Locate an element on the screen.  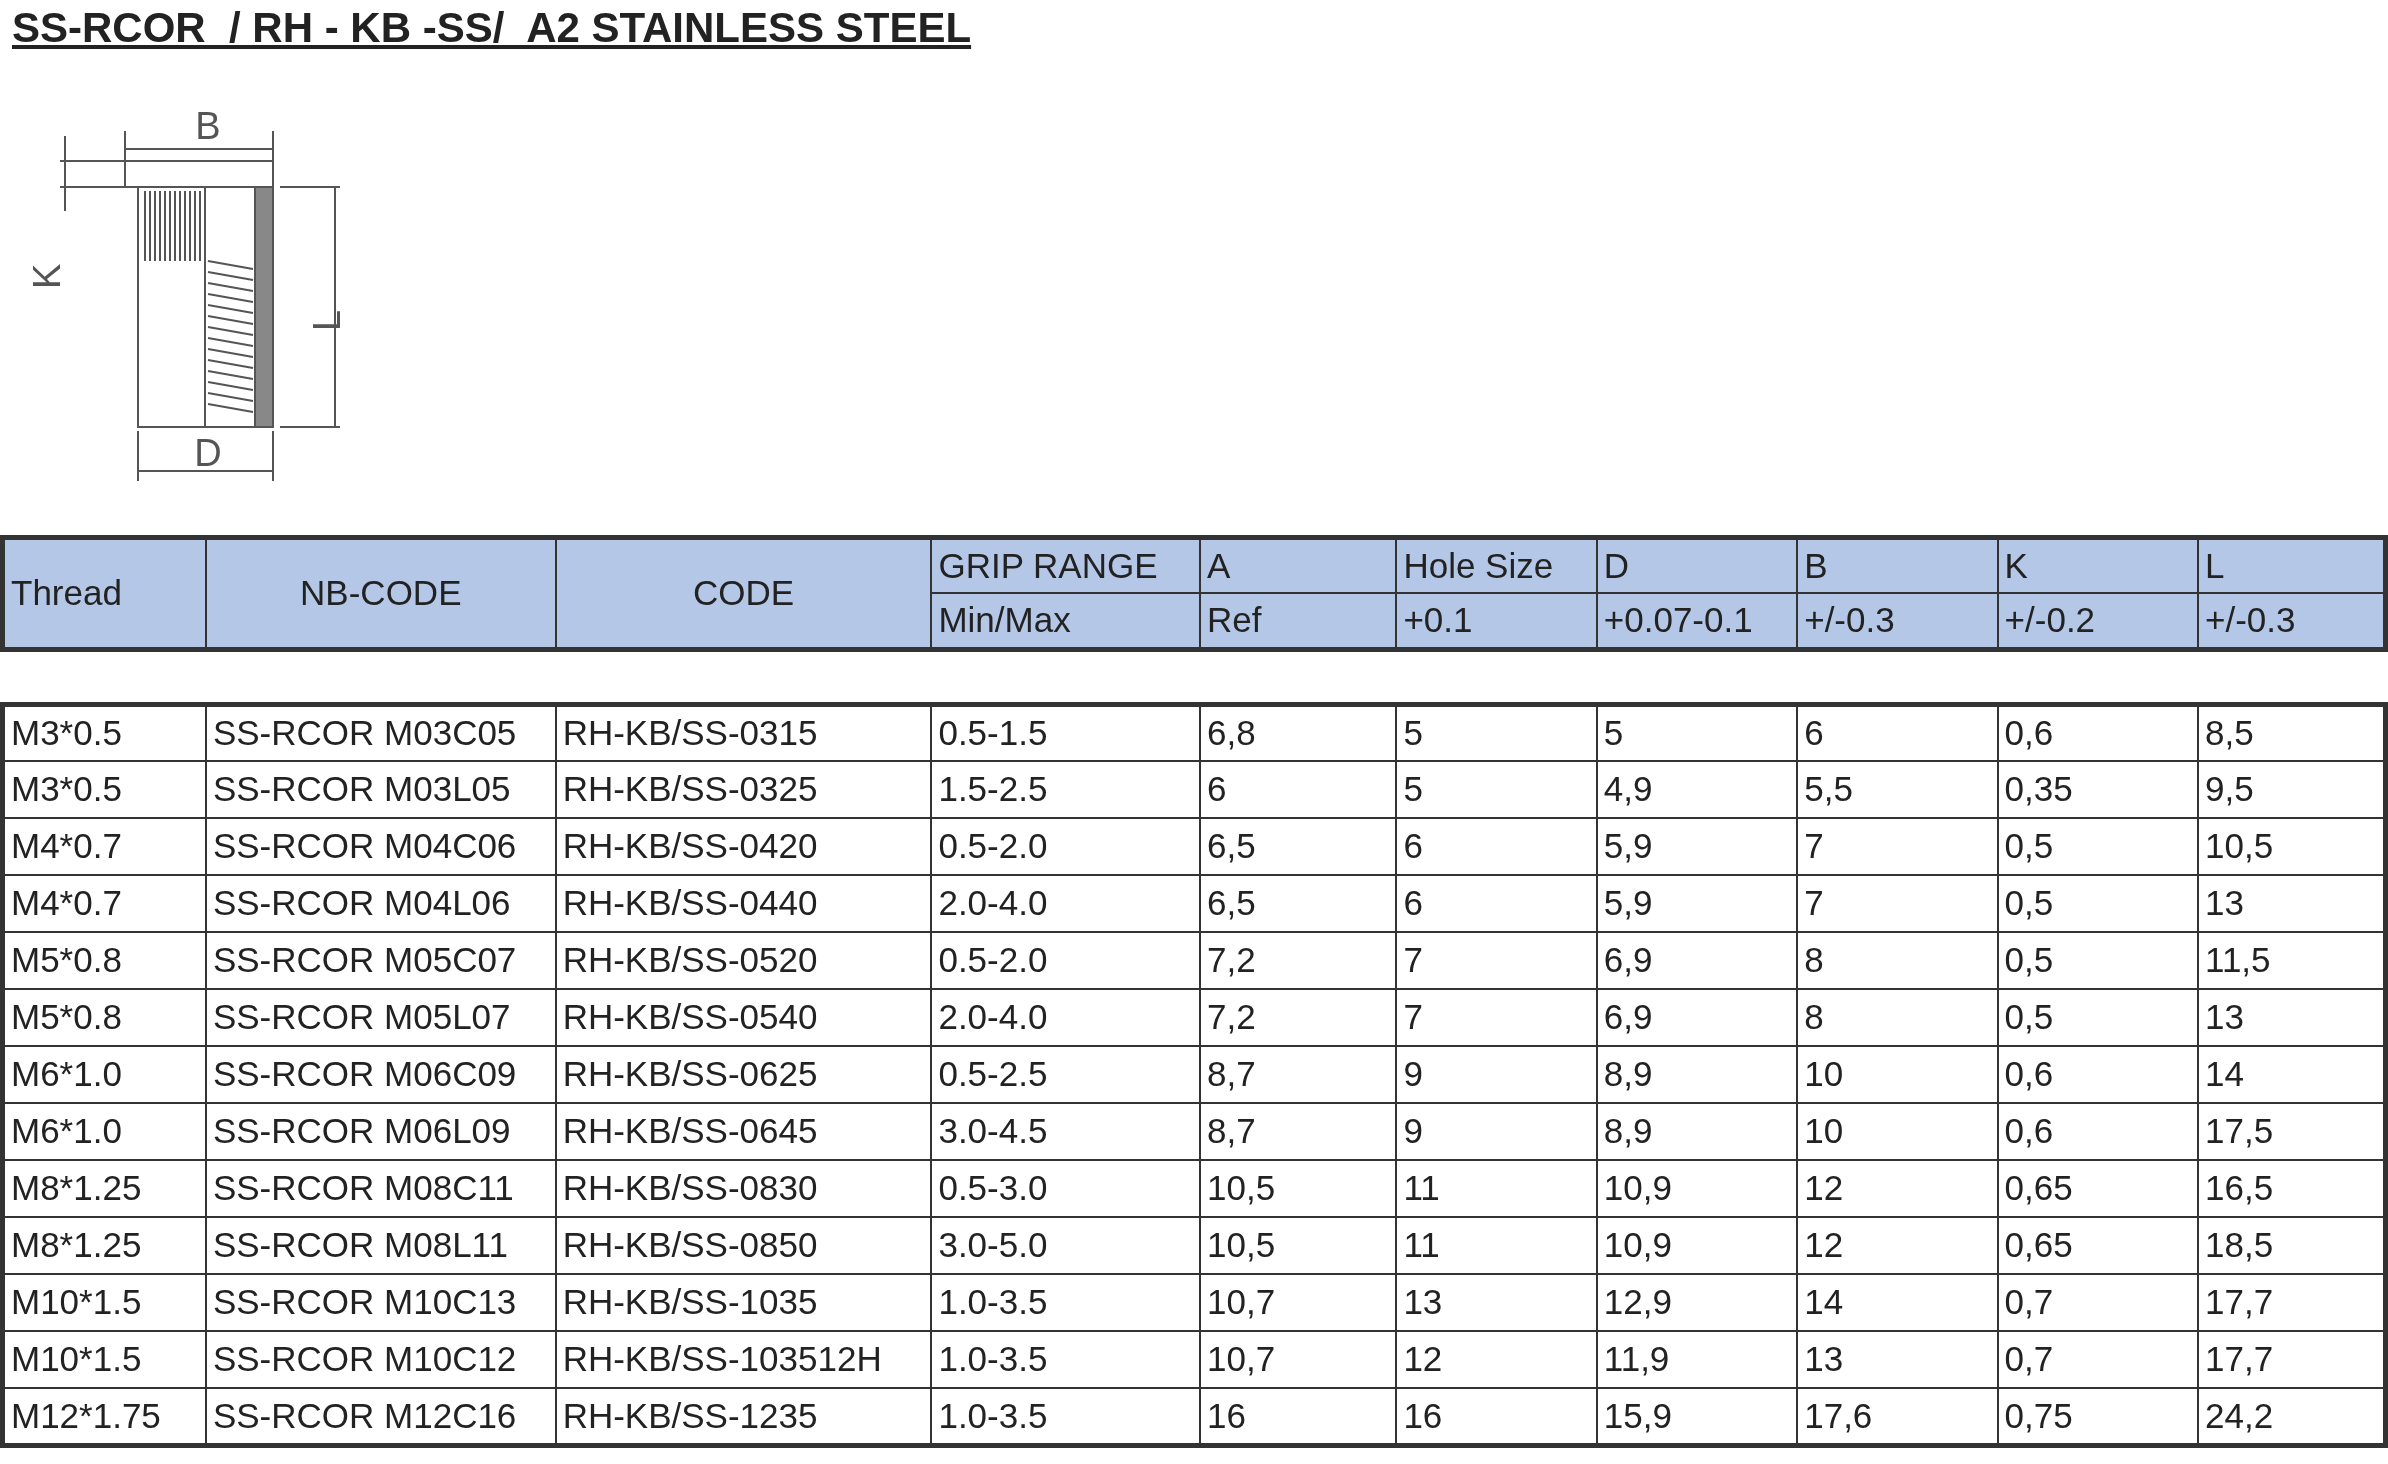
table-cell: M8*1.25 is located at coordinates (104, 1245).